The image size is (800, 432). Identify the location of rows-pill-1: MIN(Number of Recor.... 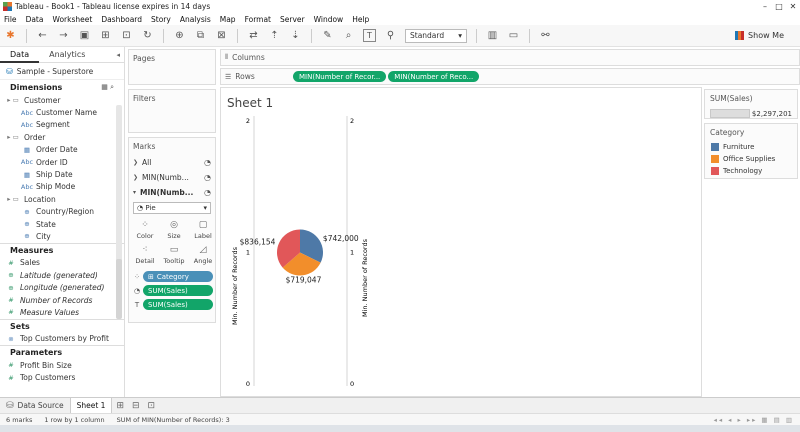
(340, 76).